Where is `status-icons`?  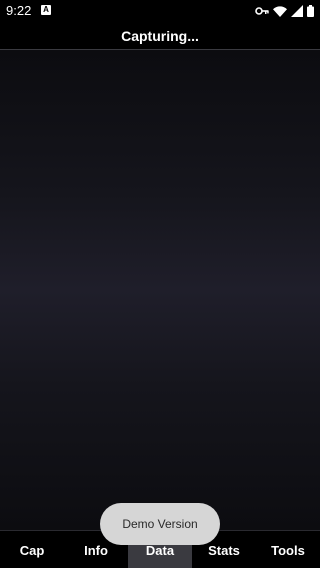
status-icons is located at coordinates (284, 11).